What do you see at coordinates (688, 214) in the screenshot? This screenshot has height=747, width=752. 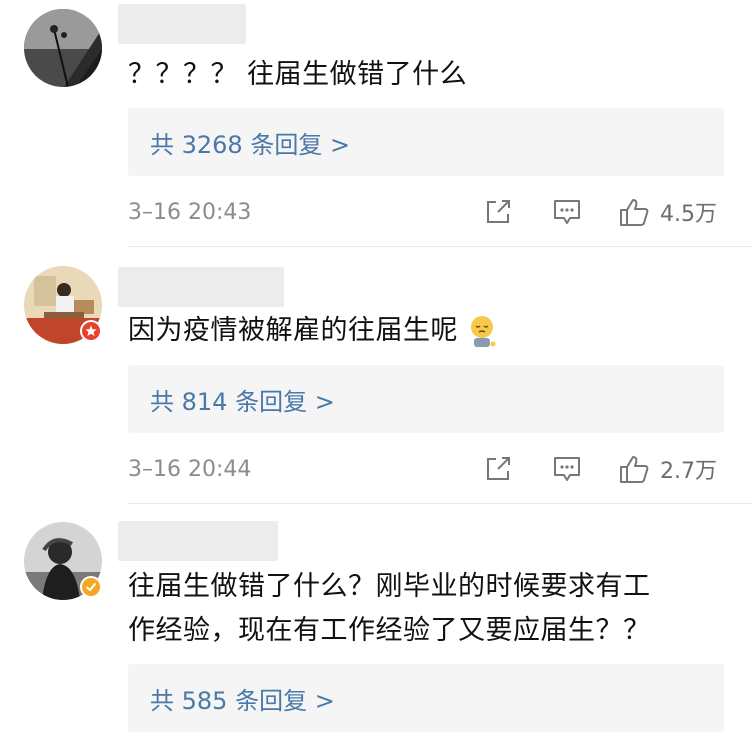 I see `like-count: 4.5万` at bounding box center [688, 214].